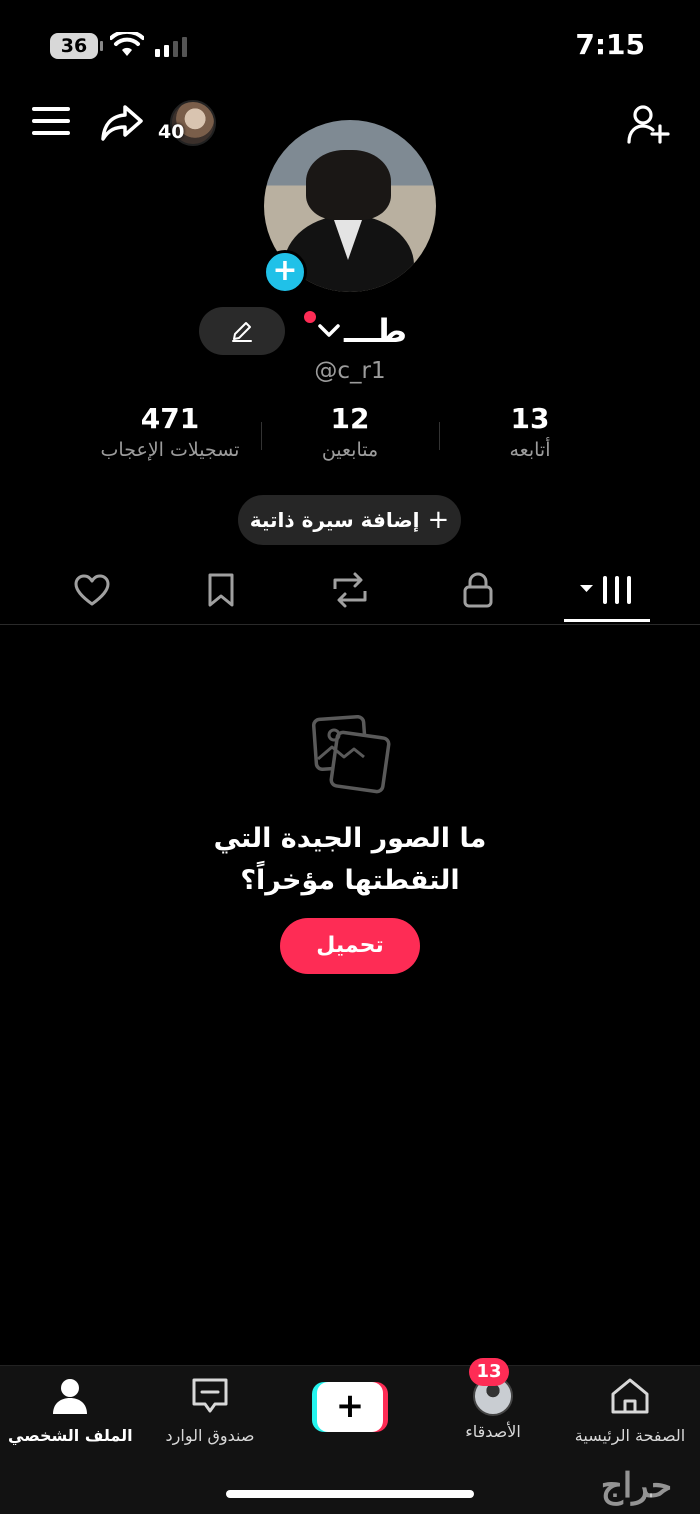 Image resolution: width=700 pixels, height=1514 pixels. Describe the element at coordinates (636, 1486) in the screenshot. I see `watermark: حراج` at that location.